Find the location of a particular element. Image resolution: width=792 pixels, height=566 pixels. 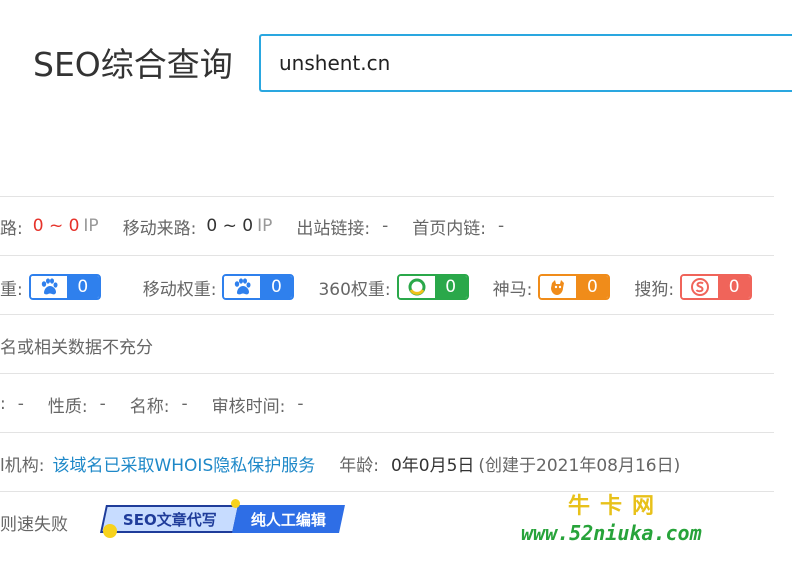

icp-lead-label: : is located at coordinates (3, 404).